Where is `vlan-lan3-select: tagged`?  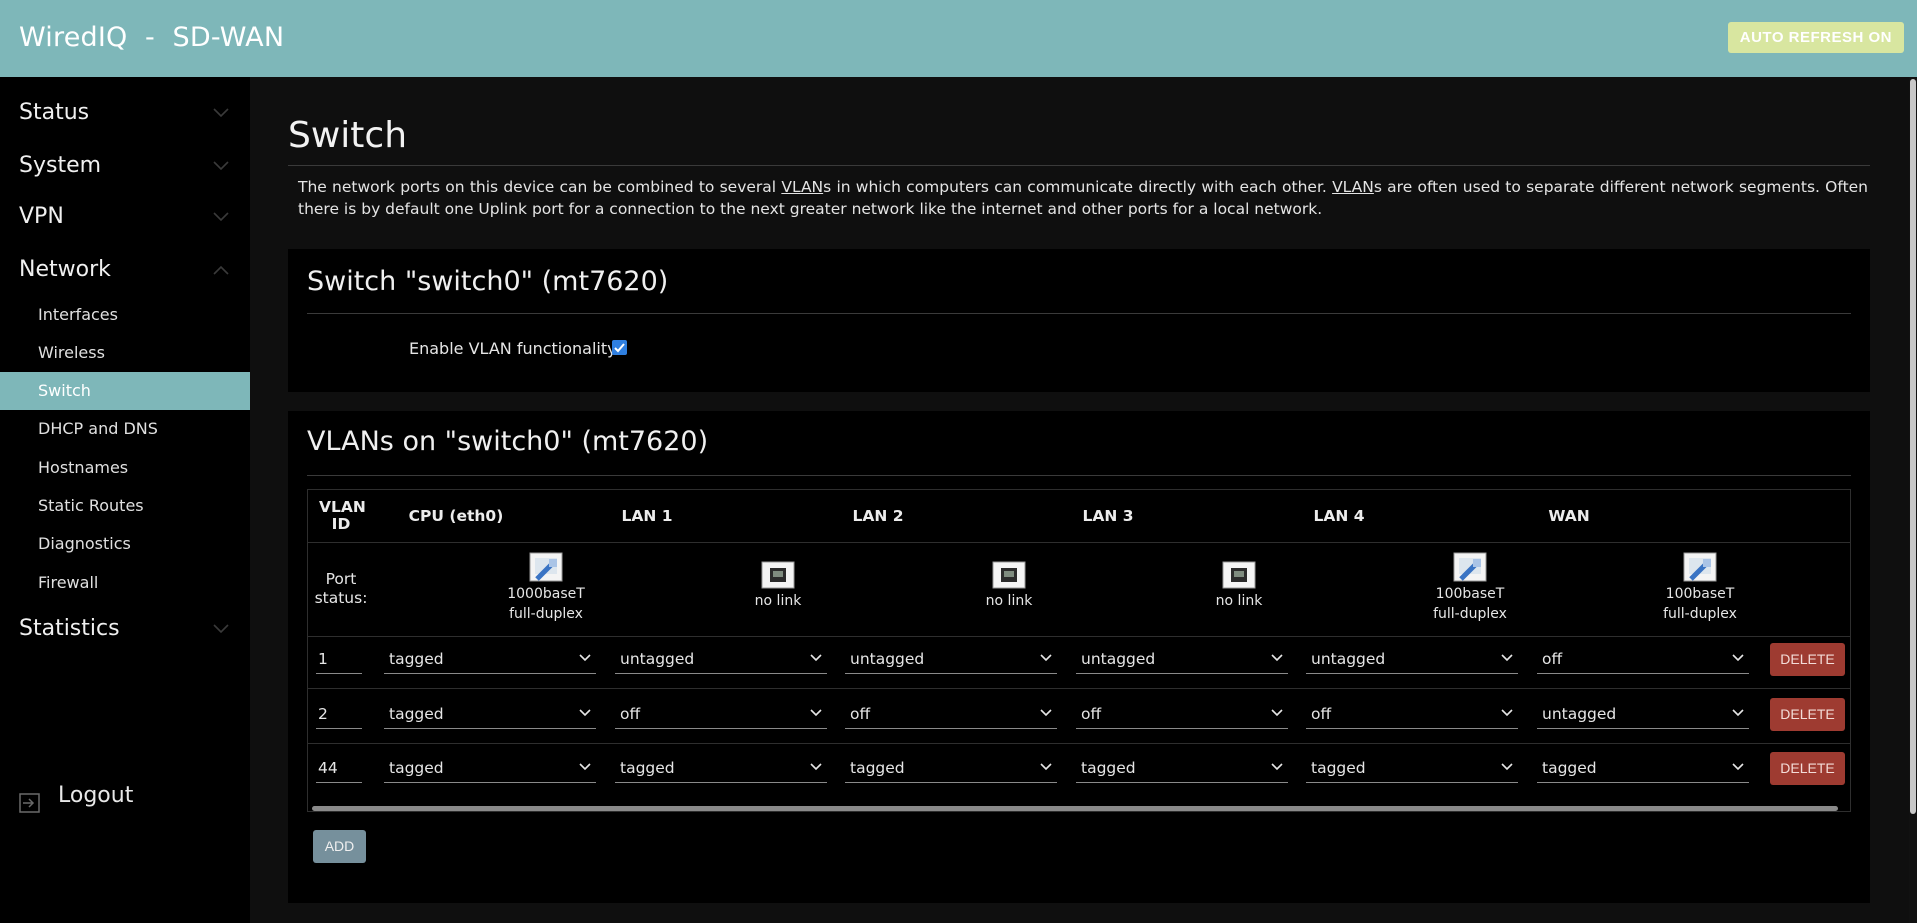 vlan-lan3-select: tagged is located at coordinates (1182, 768).